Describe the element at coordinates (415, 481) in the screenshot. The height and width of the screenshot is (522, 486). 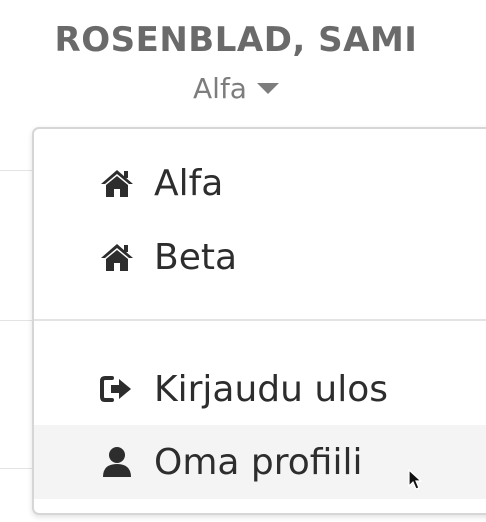
I see `mouse-cursor-icon` at that location.